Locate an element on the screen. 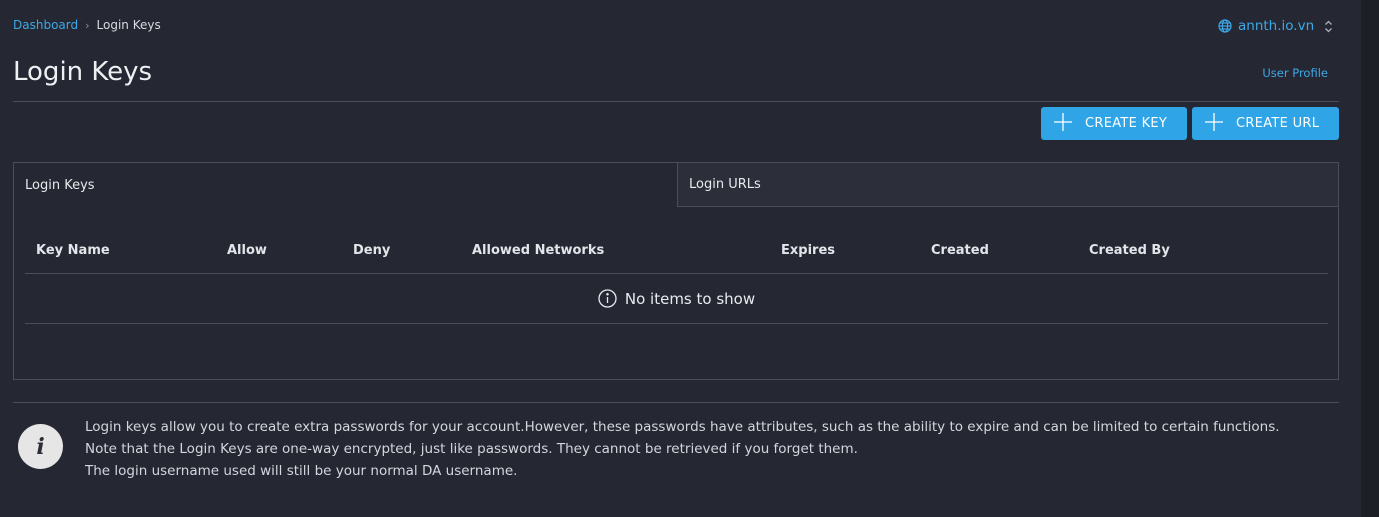  user-profile-link: User Profile is located at coordinates (1295, 73).